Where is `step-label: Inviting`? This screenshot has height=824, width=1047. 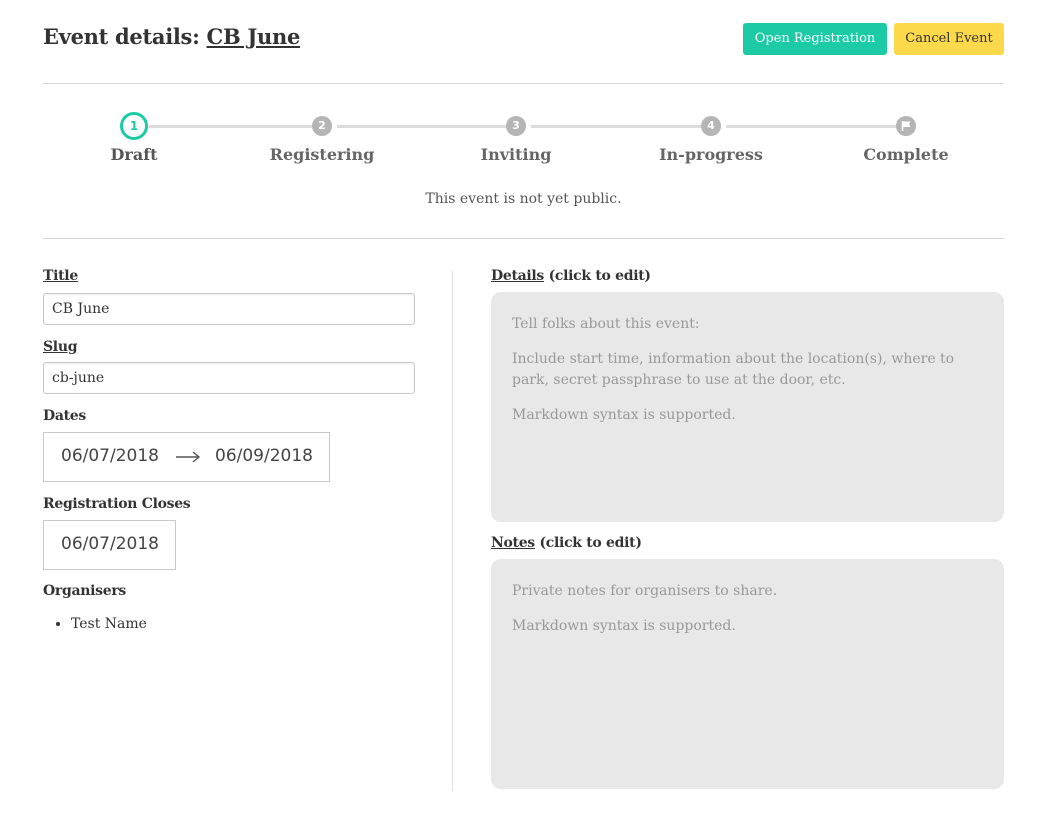
step-label: Inviting is located at coordinates (516, 154).